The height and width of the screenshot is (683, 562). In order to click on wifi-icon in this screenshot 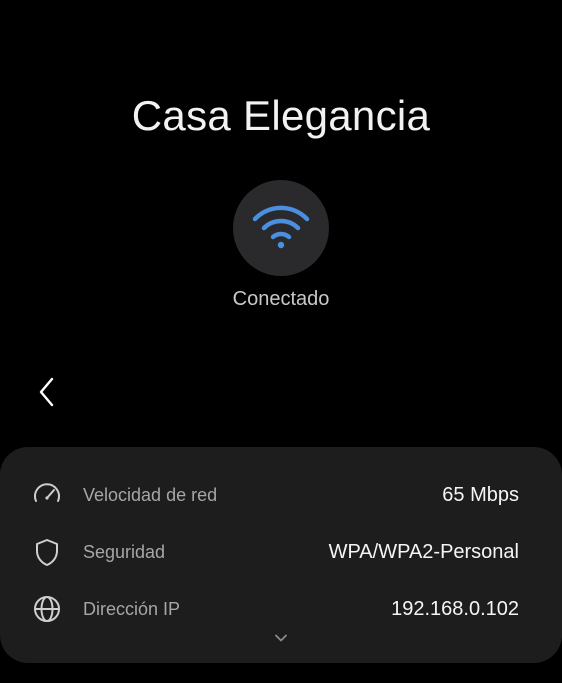, I will do `click(281, 228)`.